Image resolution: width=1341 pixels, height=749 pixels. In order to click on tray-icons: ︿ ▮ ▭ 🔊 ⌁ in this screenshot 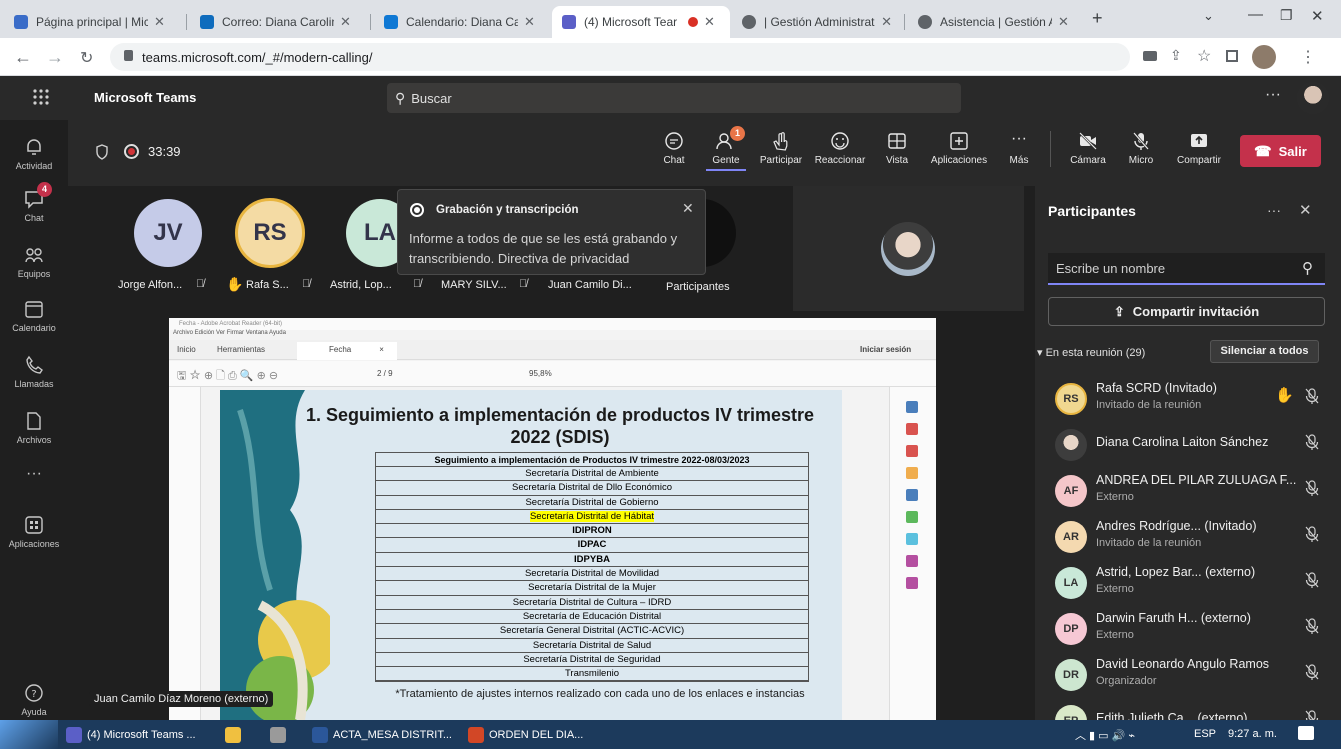, I will do `click(1105, 735)`.